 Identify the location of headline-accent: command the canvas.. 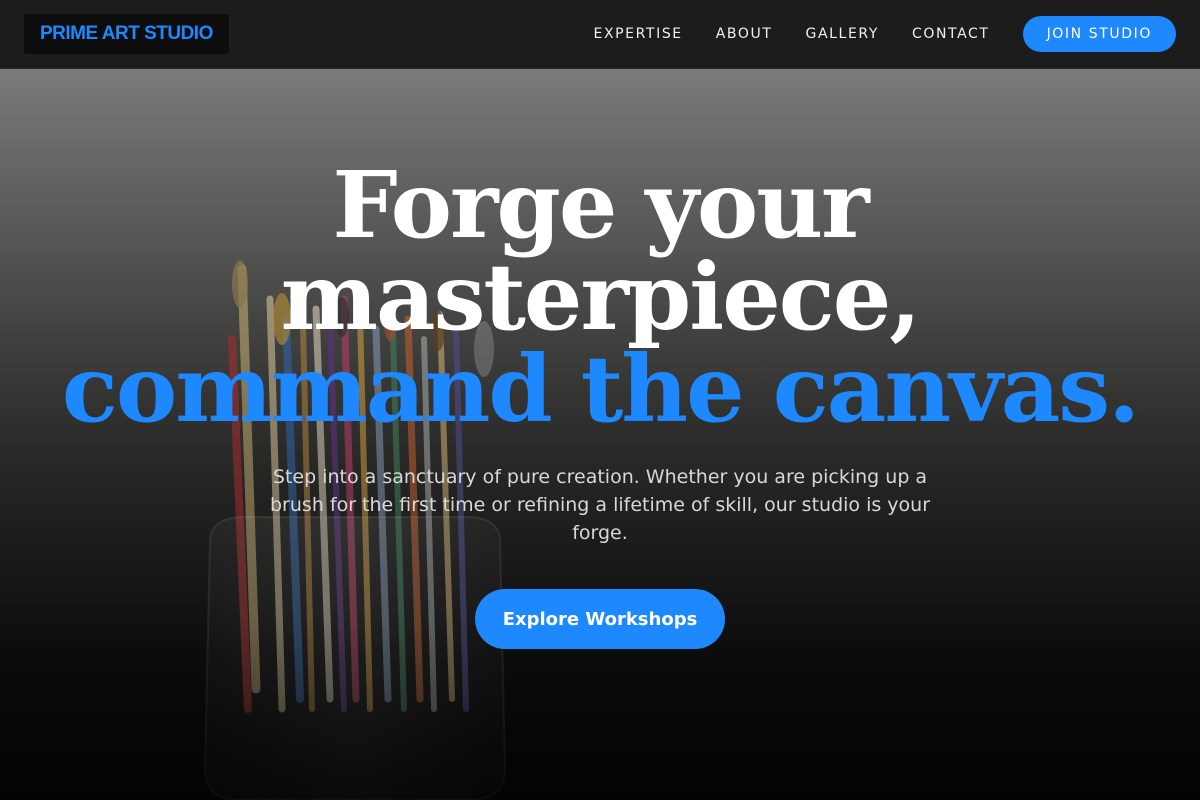
(600, 389).